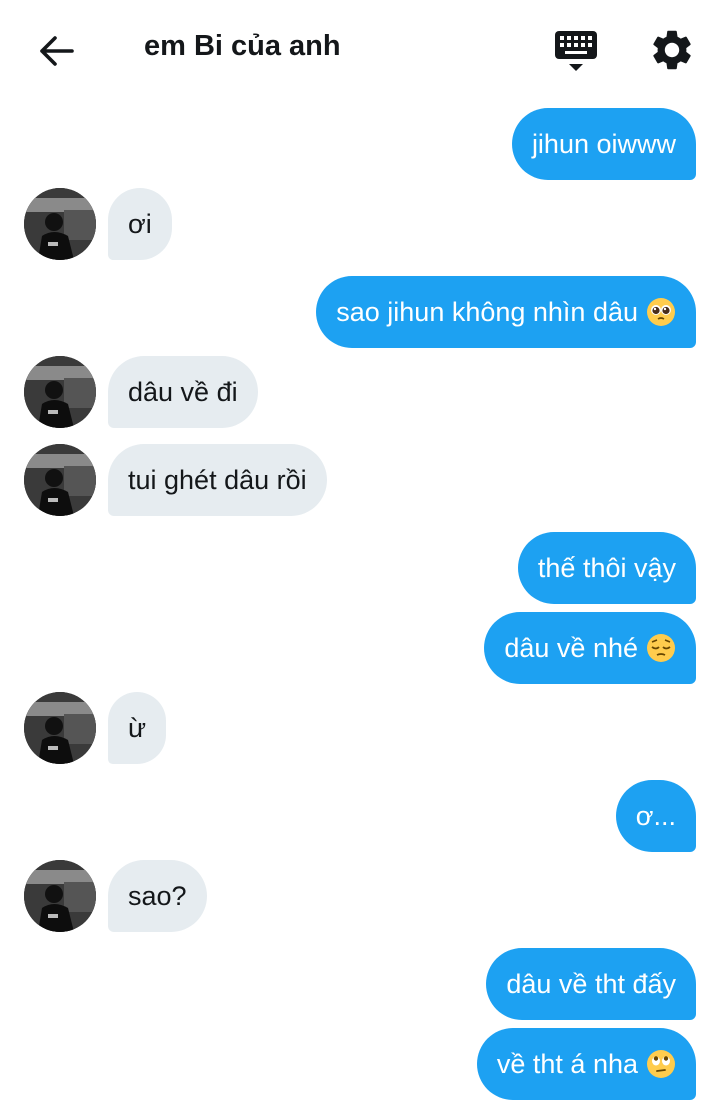 The height and width of the screenshot is (1101, 720). I want to click on message-text: ừ, so click(137, 727).